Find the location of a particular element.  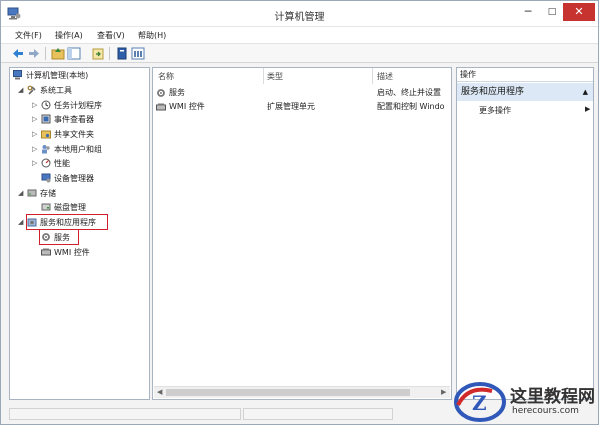

tree-item-shared-folders: 共享文件夹 is located at coordinates (67, 134).